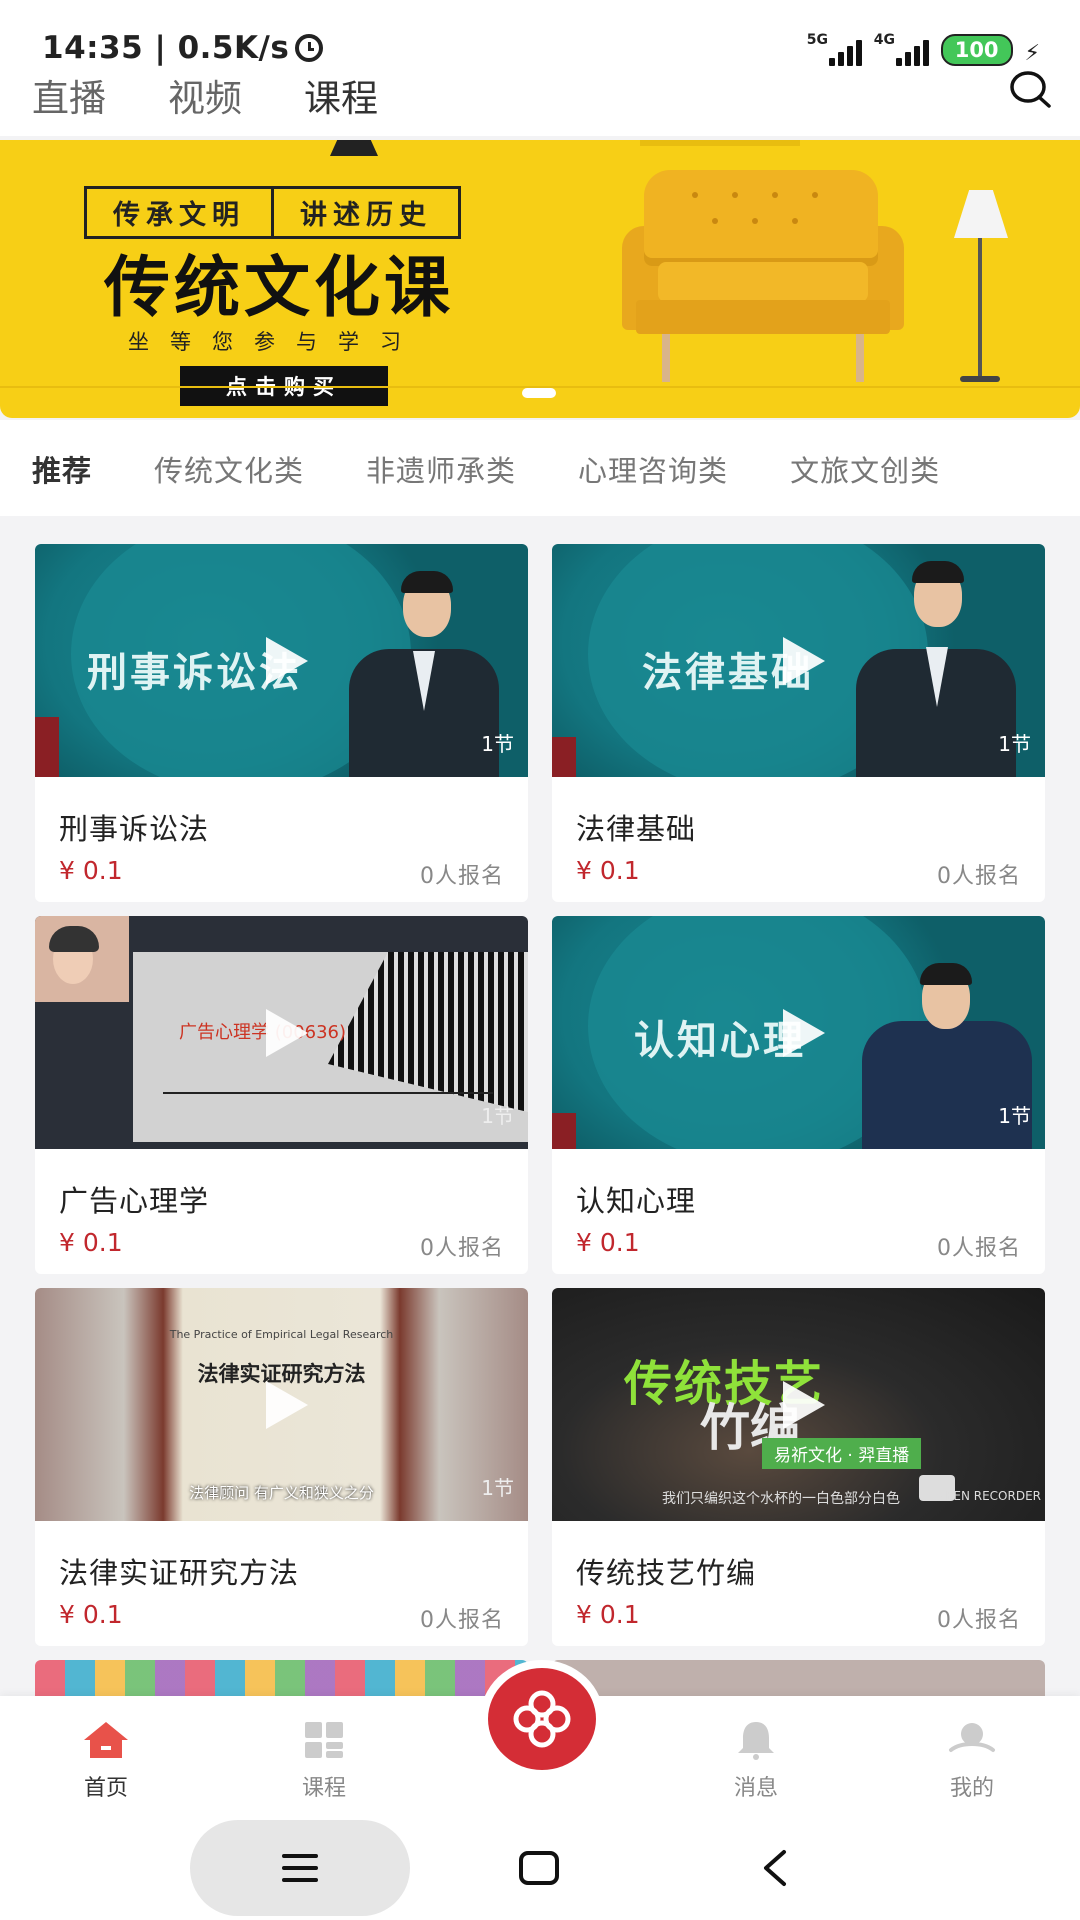 The image size is (1080, 1920). I want to click on battery-indicator: 100, so click(976, 50).